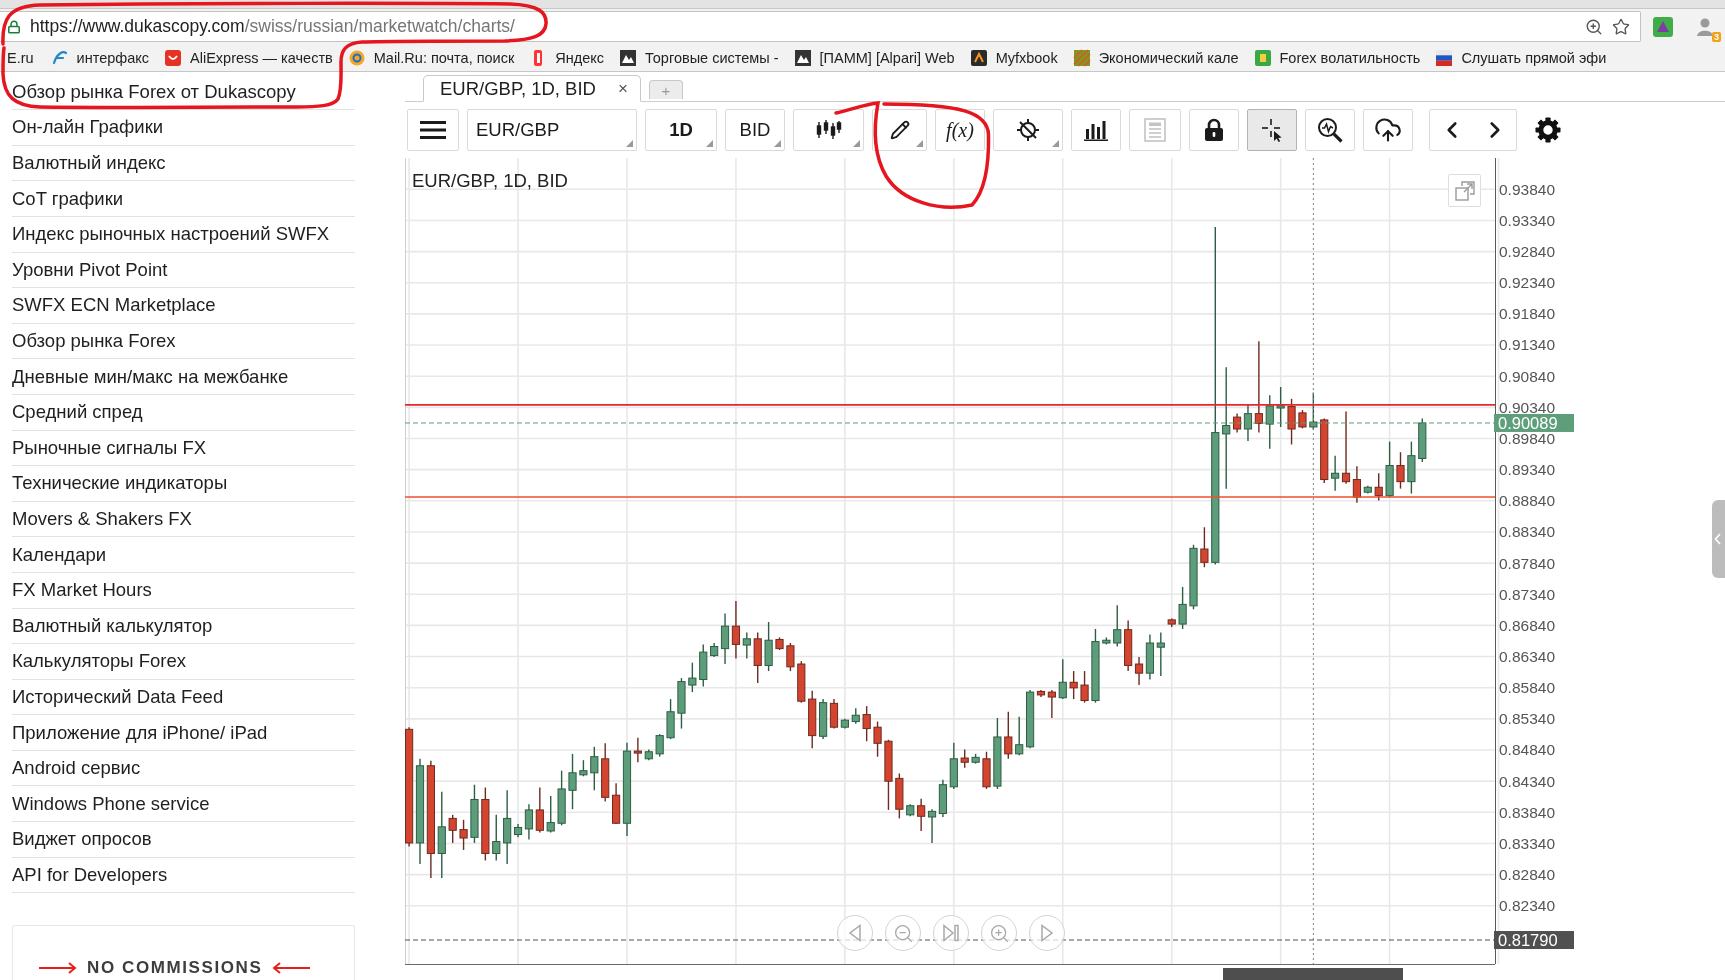  Describe the element at coordinates (1534, 939) in the screenshot. I see `price-tag: 0.81790` at that location.